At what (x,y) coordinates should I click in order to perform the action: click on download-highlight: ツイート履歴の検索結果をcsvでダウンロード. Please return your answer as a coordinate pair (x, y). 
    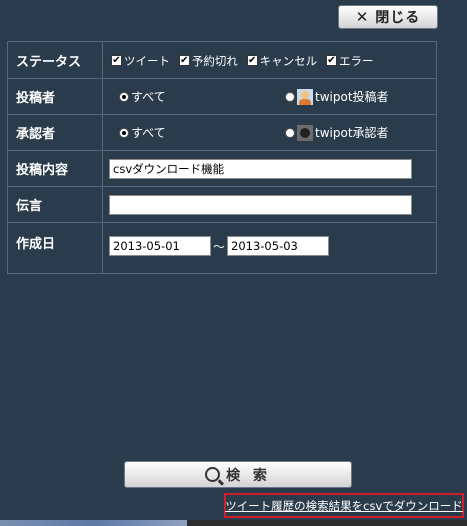
    Looking at the image, I should click on (344, 505).